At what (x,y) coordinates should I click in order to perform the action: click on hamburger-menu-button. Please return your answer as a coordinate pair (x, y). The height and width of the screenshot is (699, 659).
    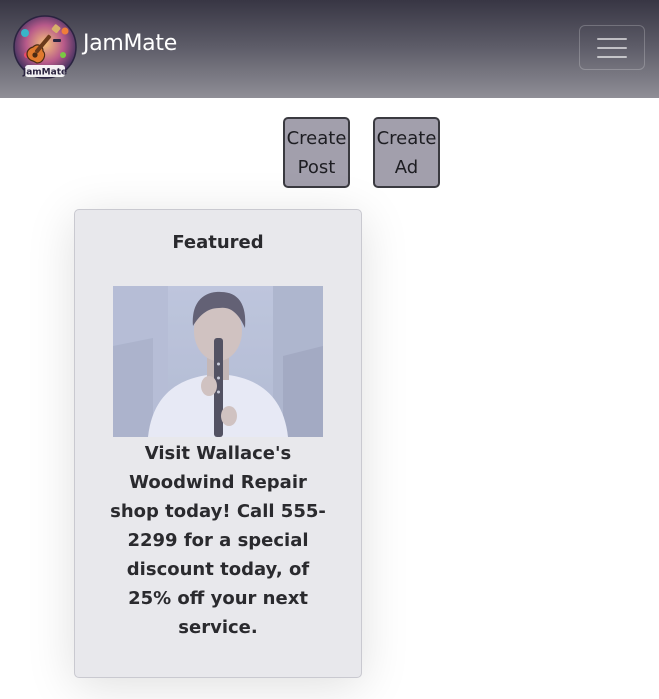
    Looking at the image, I should click on (612, 47).